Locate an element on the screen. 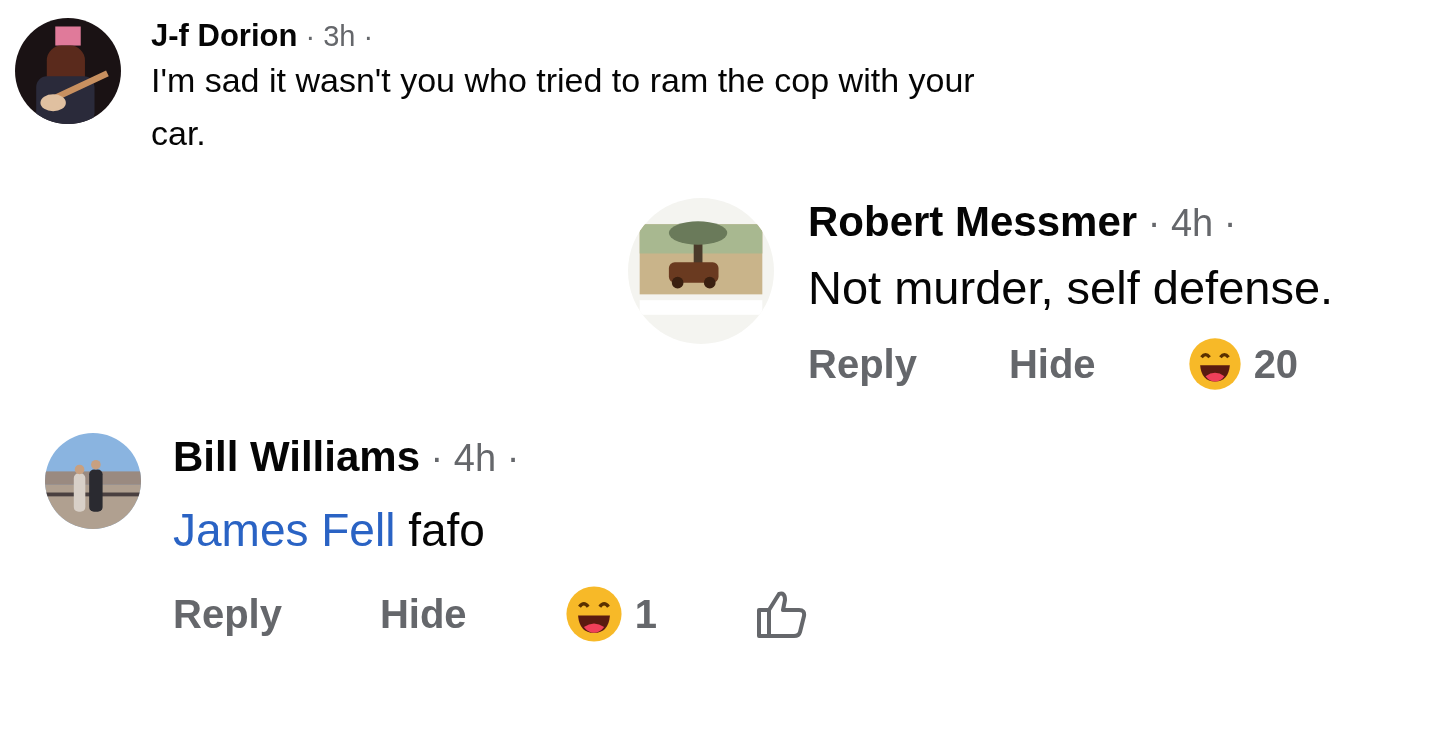  author-name: J-f Dorion is located at coordinates (224, 36).